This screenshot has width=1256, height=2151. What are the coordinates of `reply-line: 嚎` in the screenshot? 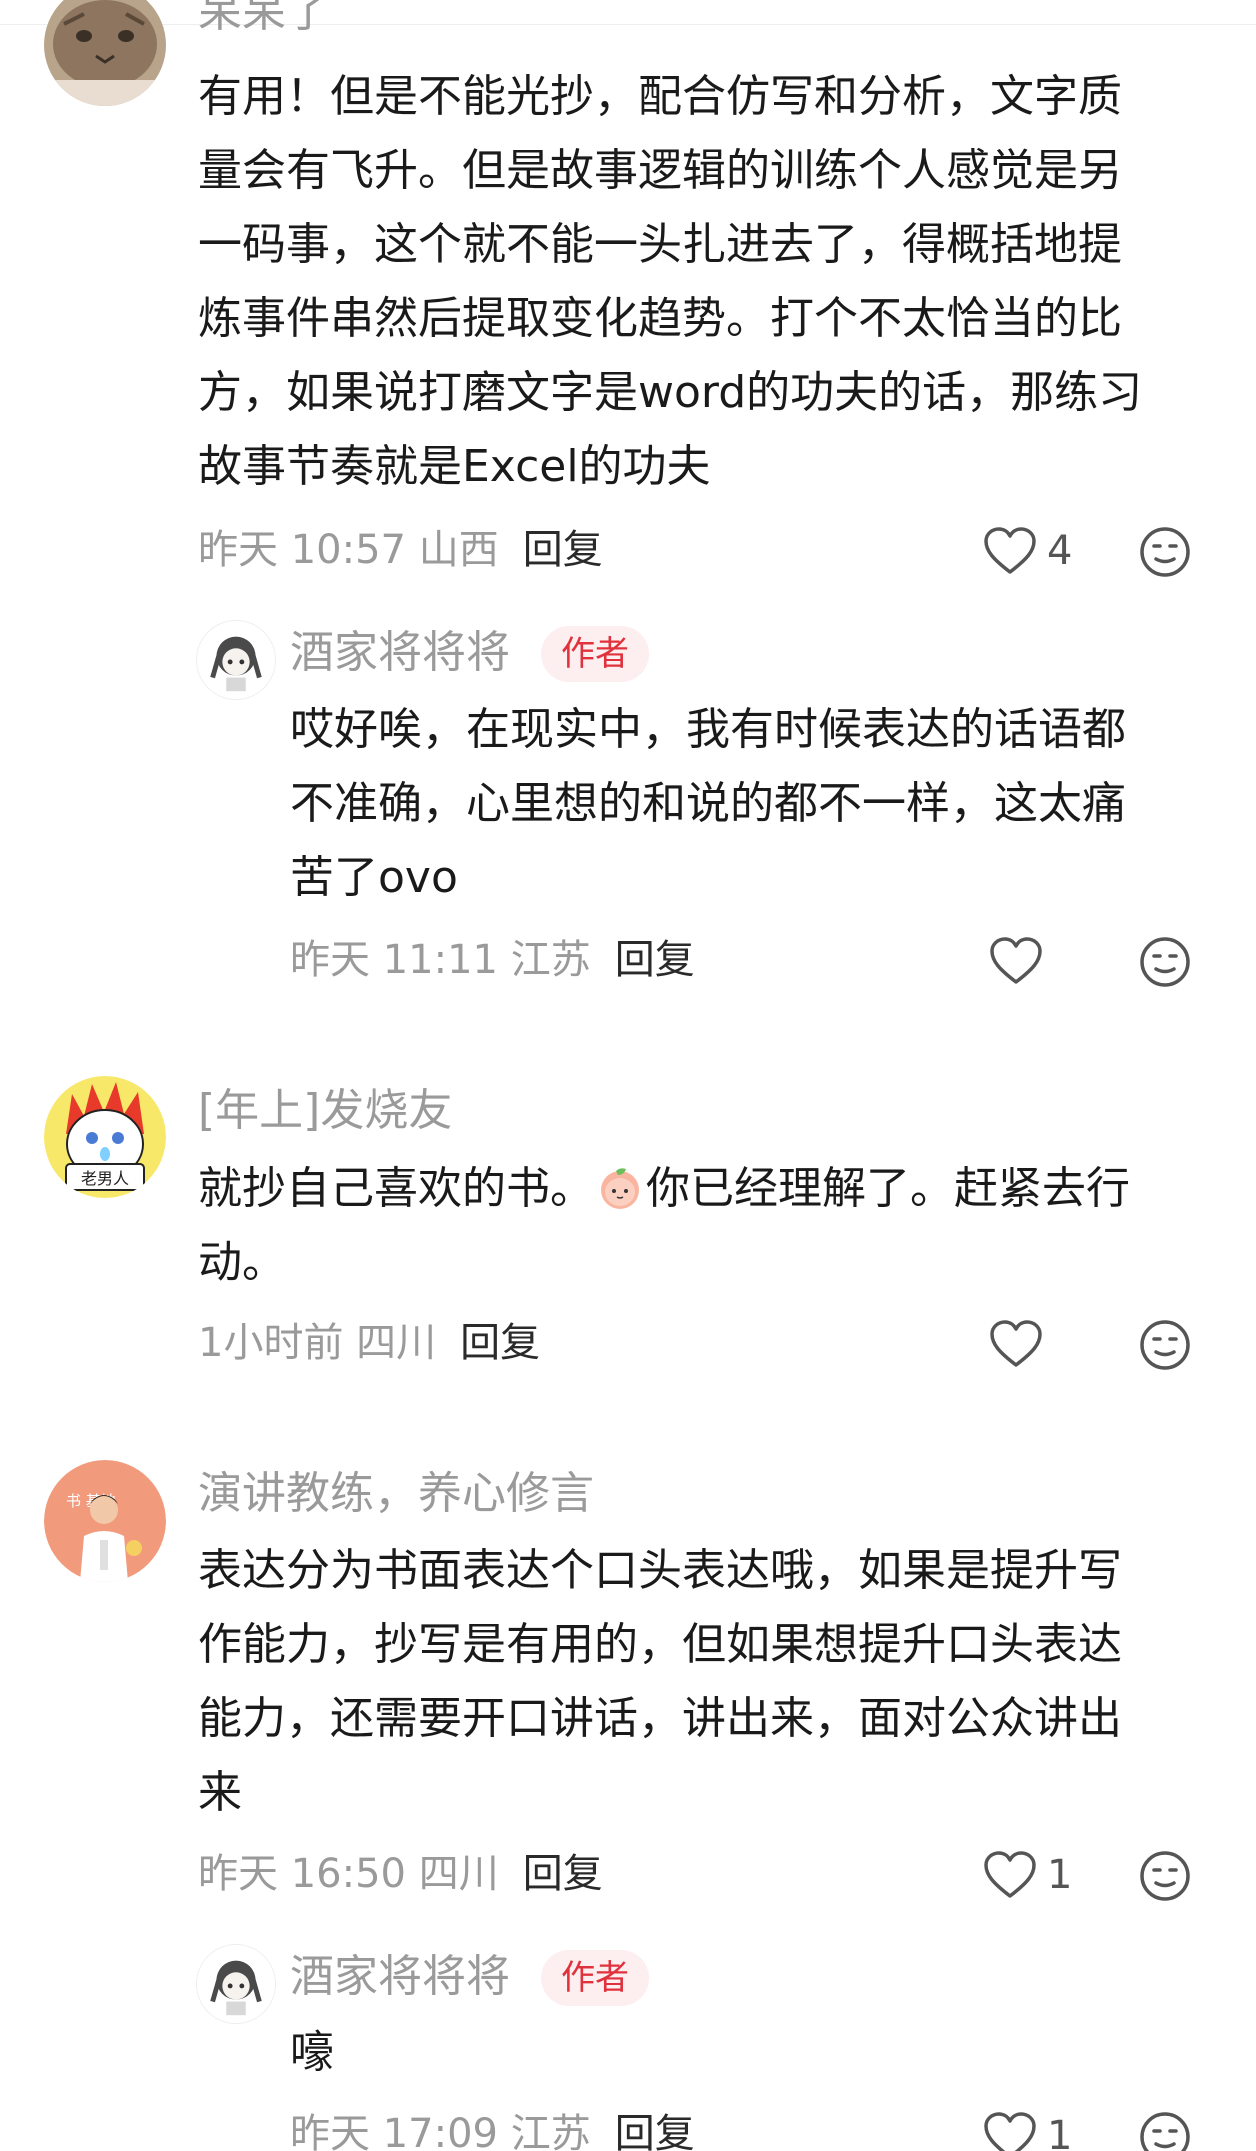 It's located at (312, 2052).